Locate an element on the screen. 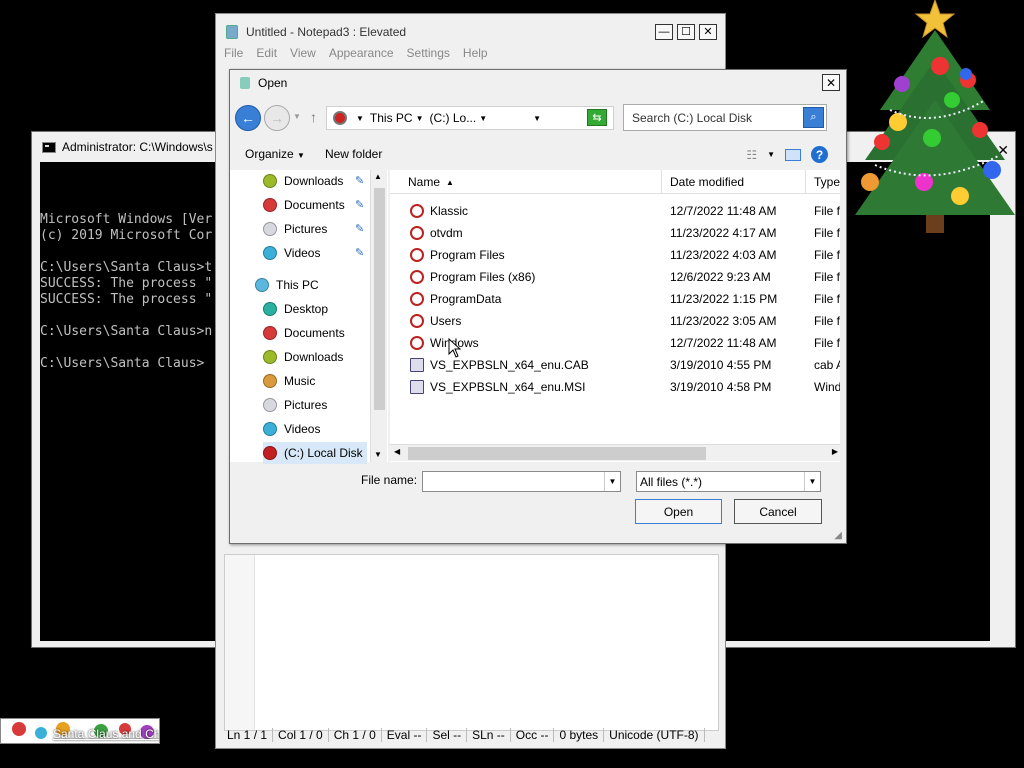 This screenshot has height=768, width=1024. nav-label: Music is located at coordinates (300, 381).